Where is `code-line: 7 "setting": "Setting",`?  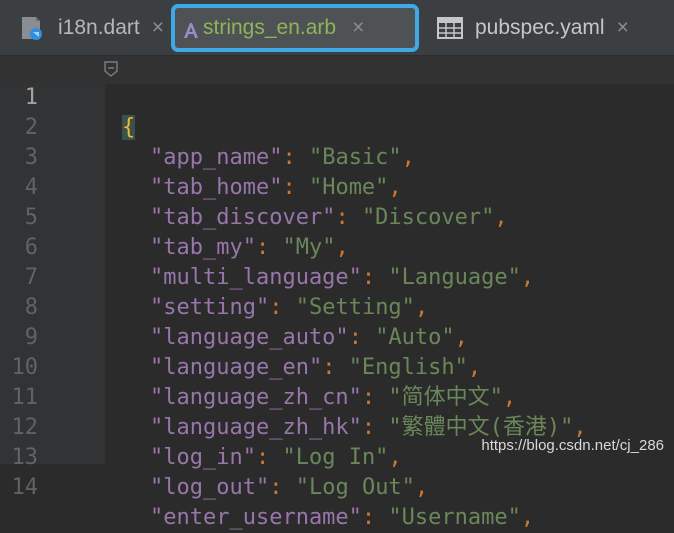 code-line: 7 "setting": "Setting", is located at coordinates (337, 248).